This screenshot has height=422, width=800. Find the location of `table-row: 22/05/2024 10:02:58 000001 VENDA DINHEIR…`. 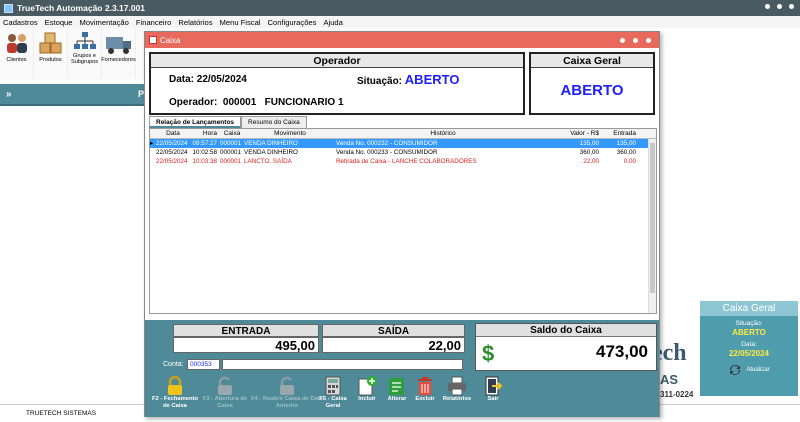

table-row: 22/05/2024 10:02:58 000001 VENDA DINHEIR… is located at coordinates (403, 152).